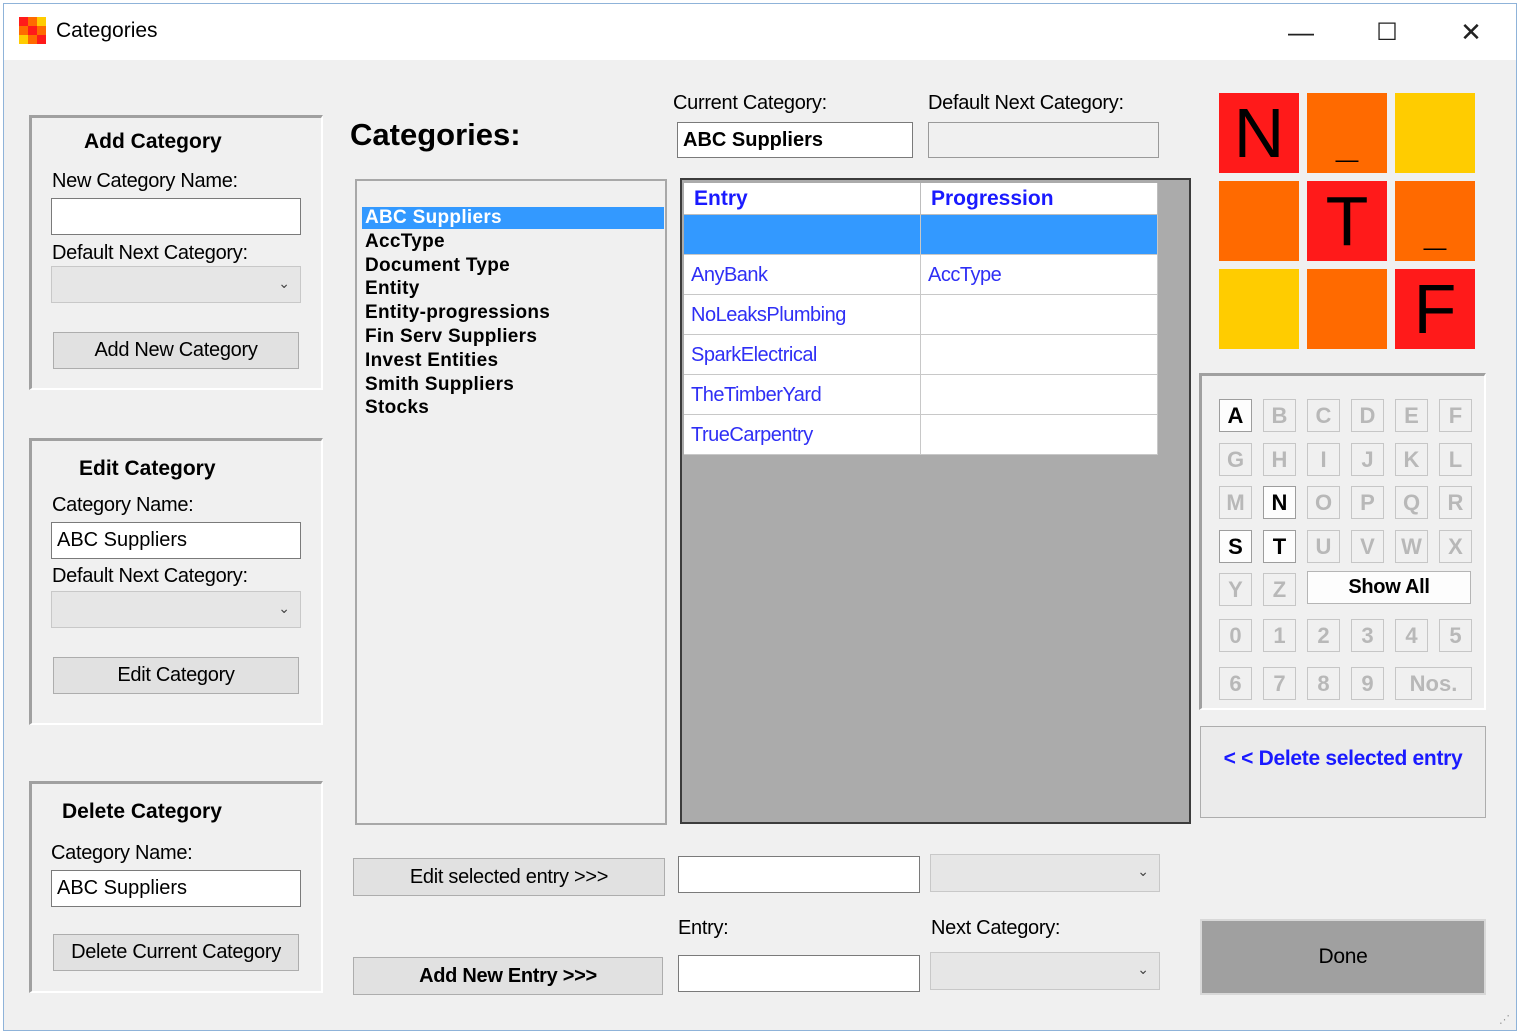 This screenshot has width=1522, height=1035. I want to click on filter-letter-a-button: A, so click(1235, 415).